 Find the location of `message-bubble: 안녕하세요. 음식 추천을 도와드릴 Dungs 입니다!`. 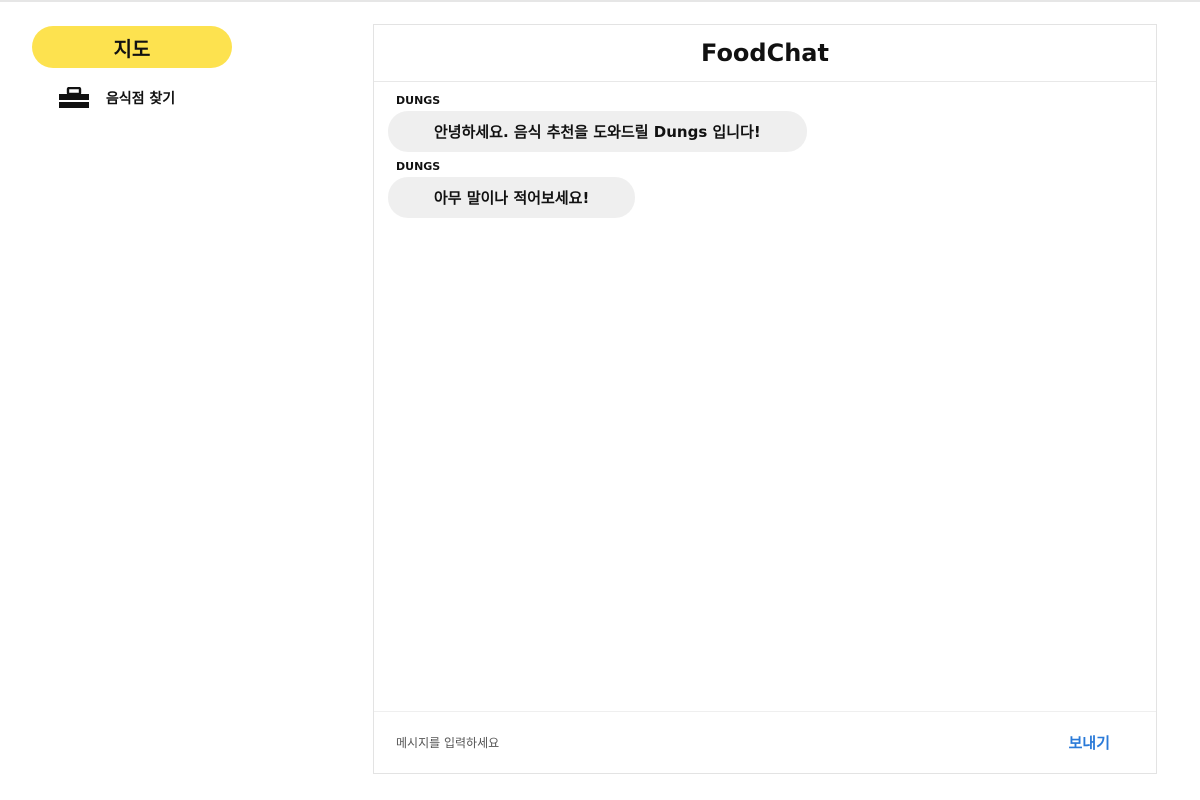

message-bubble: 안녕하세요. 음식 추천을 도와드릴 Dungs 입니다! is located at coordinates (597, 131).